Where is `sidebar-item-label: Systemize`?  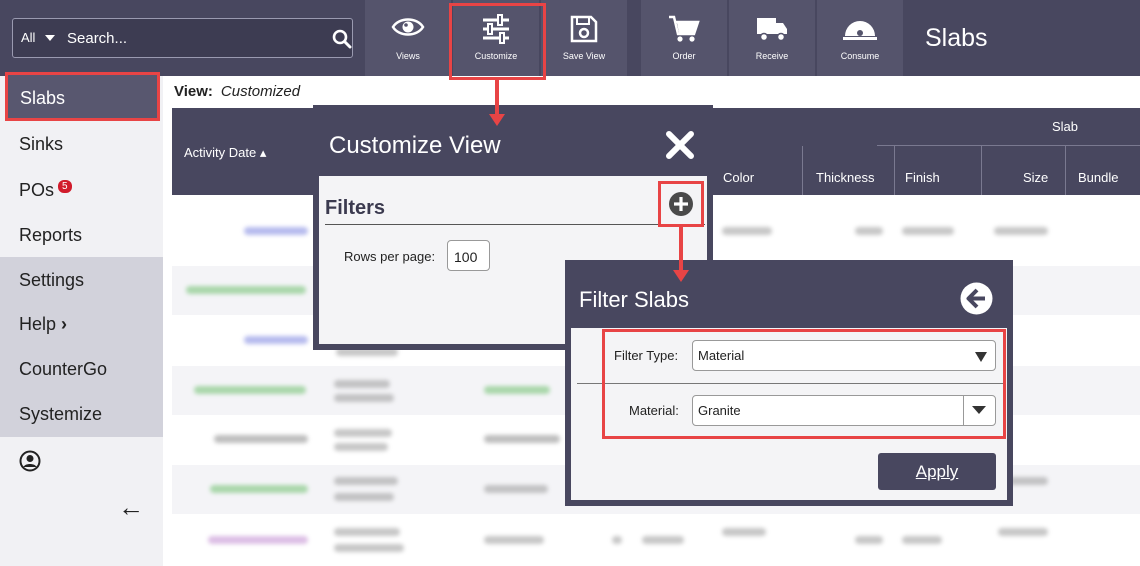 sidebar-item-label: Systemize is located at coordinates (61, 414).